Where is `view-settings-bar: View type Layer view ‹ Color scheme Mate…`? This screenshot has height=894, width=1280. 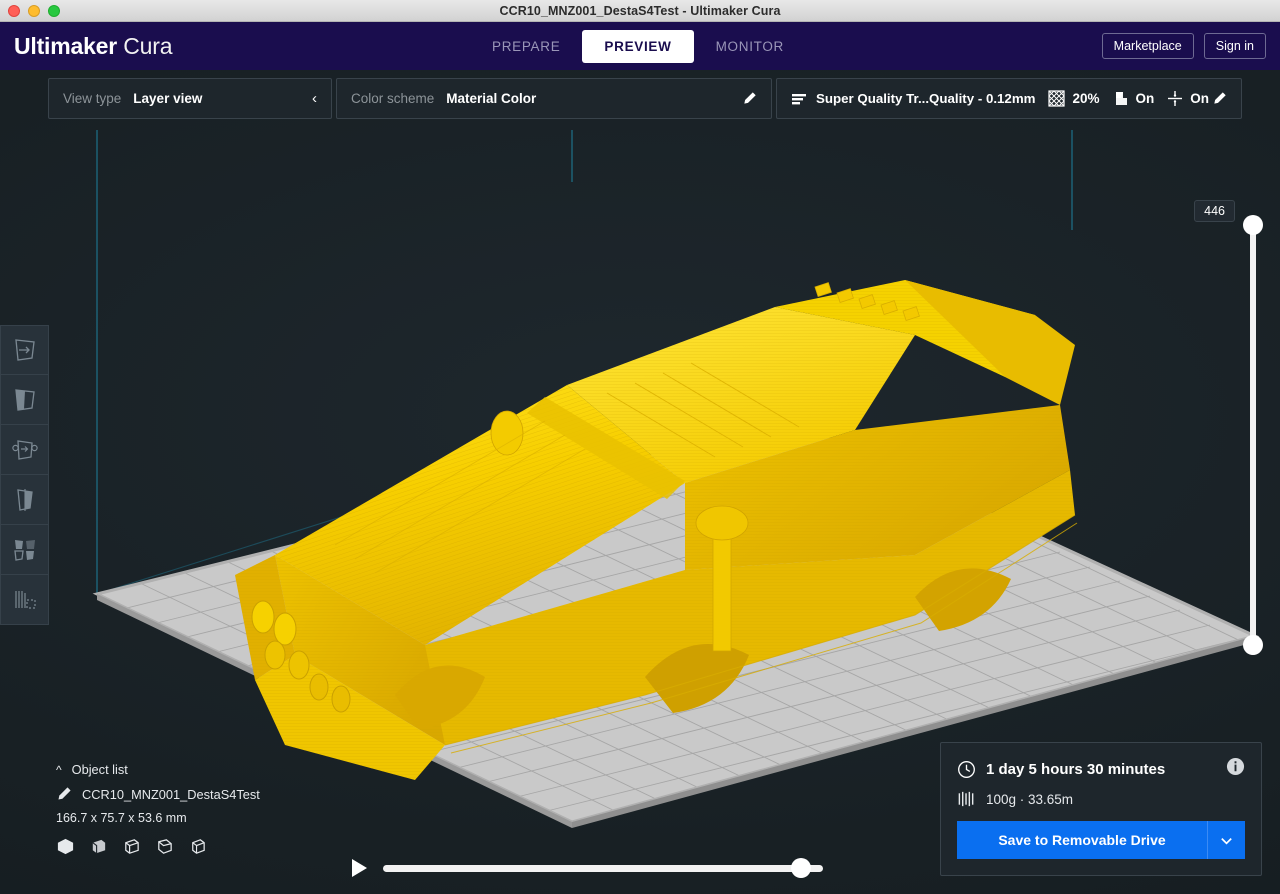
view-settings-bar: View type Layer view ‹ Color scheme Mate… is located at coordinates (645, 98).